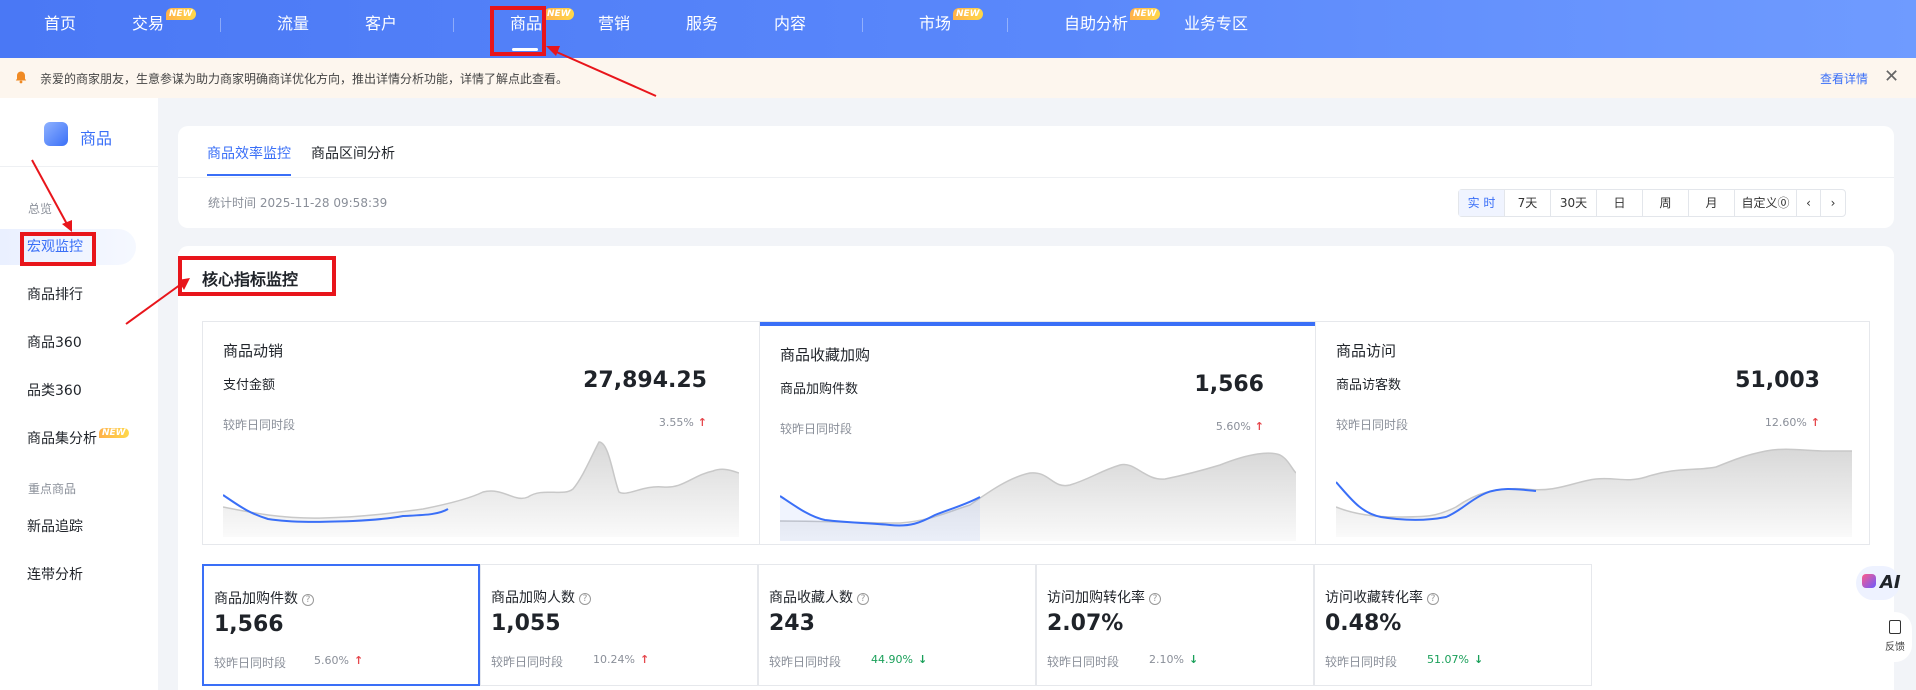  What do you see at coordinates (790, 24) in the screenshot?
I see `nav-item-content: 内容` at bounding box center [790, 24].